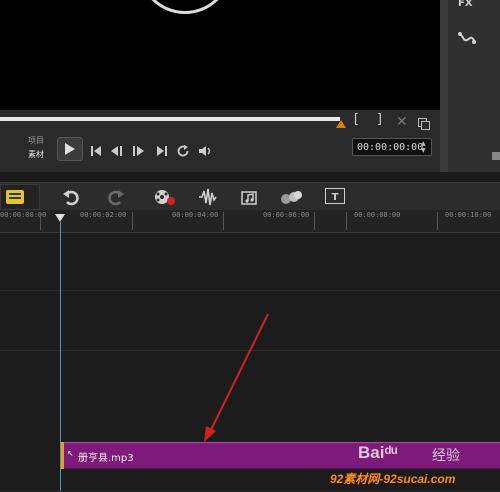  I want to click on go-to-start-icon, so click(96, 149).